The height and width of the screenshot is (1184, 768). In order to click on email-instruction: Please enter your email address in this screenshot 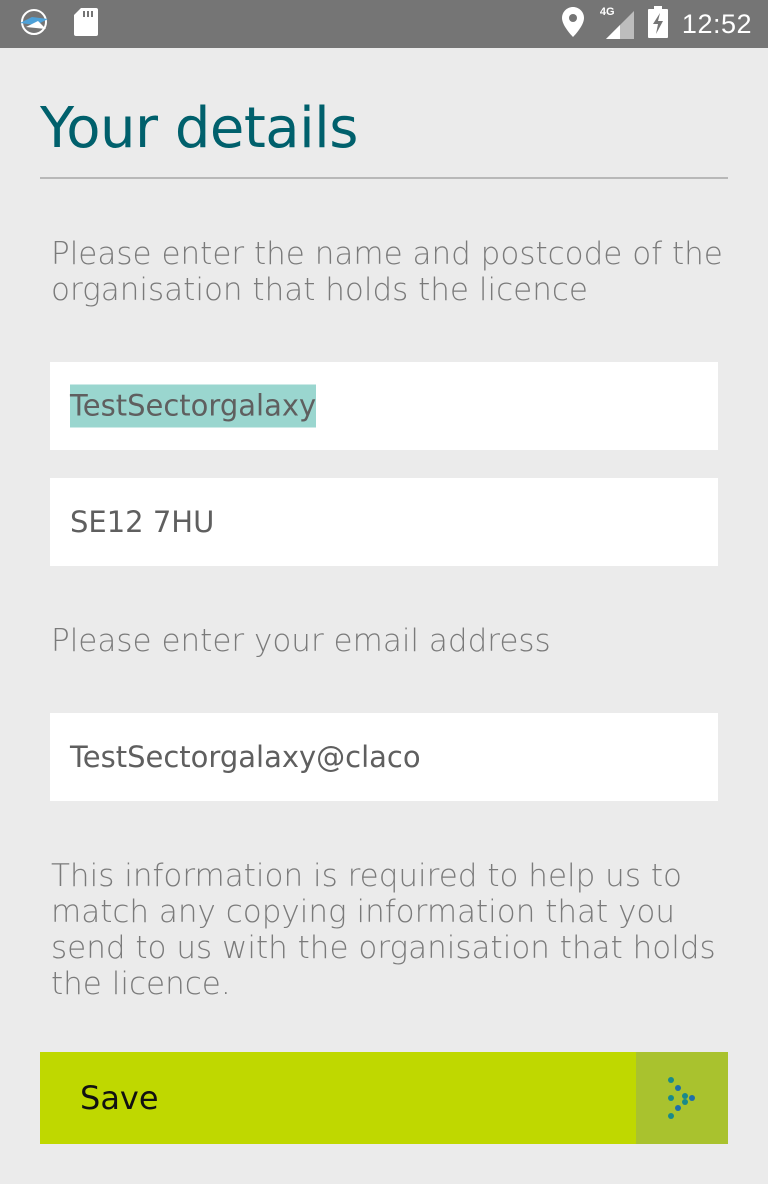, I will do `click(301, 641)`.